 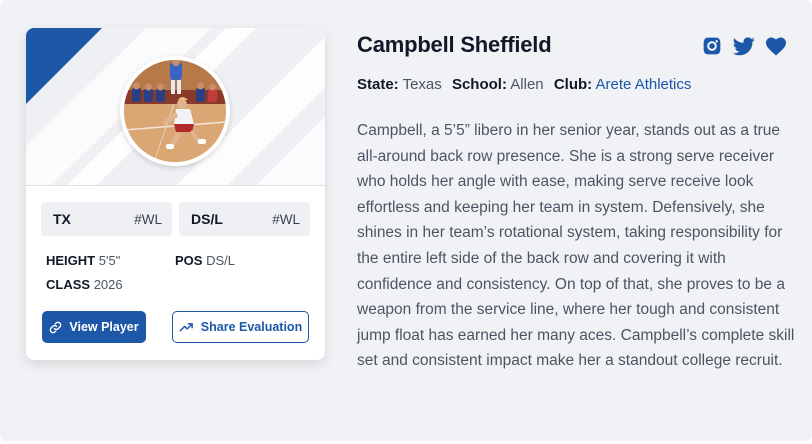 I want to click on position-stat: POS DS/L, so click(x=205, y=260).